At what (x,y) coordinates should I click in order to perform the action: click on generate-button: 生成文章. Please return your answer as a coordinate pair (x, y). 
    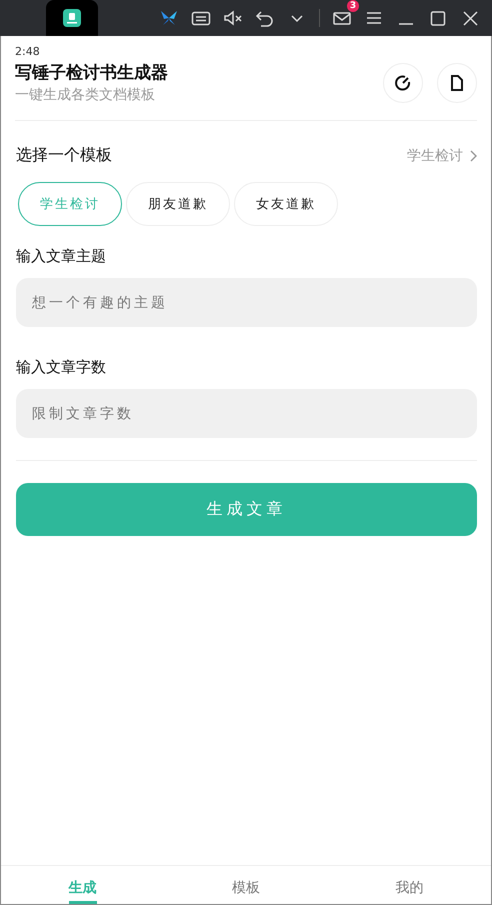
    Looking at the image, I should click on (246, 509).